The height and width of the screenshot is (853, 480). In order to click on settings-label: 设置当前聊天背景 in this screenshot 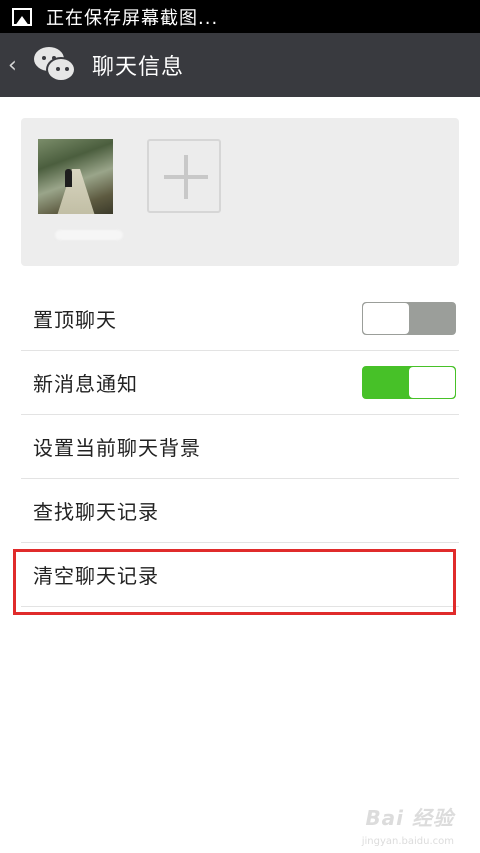, I will do `click(117, 448)`.